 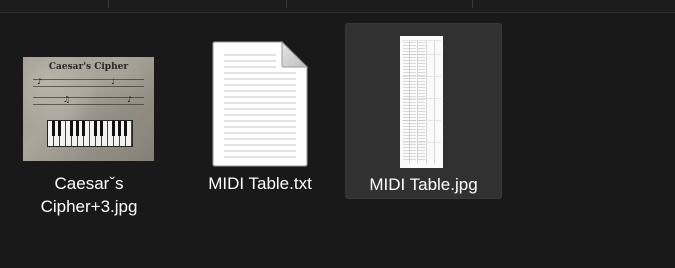 I want to click on midi-table-thumbnail-image, so click(x=421, y=102).